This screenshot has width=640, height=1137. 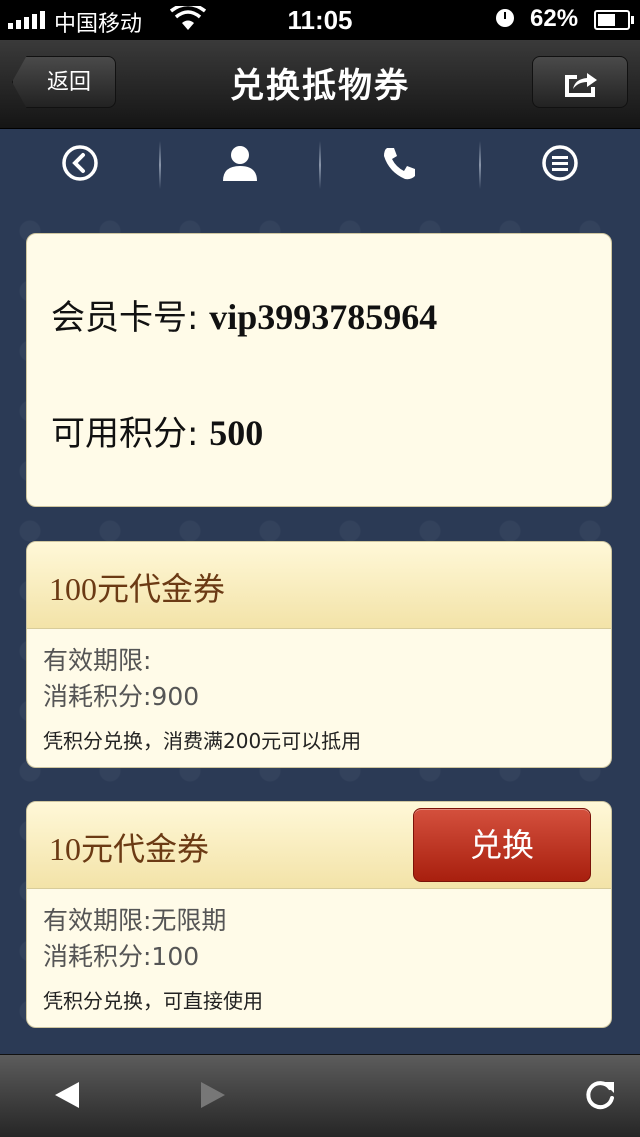 What do you see at coordinates (153, 1001) in the screenshot?
I see `coupon-description: 凭积分兑换，可直接使用` at bounding box center [153, 1001].